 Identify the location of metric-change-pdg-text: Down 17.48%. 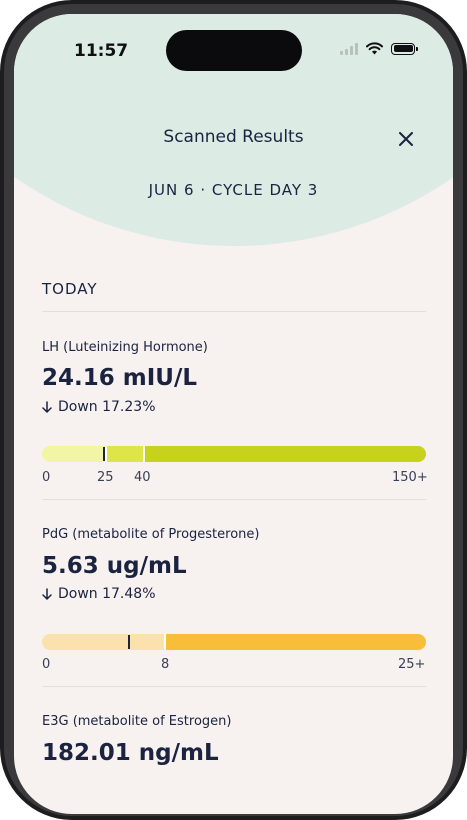
(107, 594).